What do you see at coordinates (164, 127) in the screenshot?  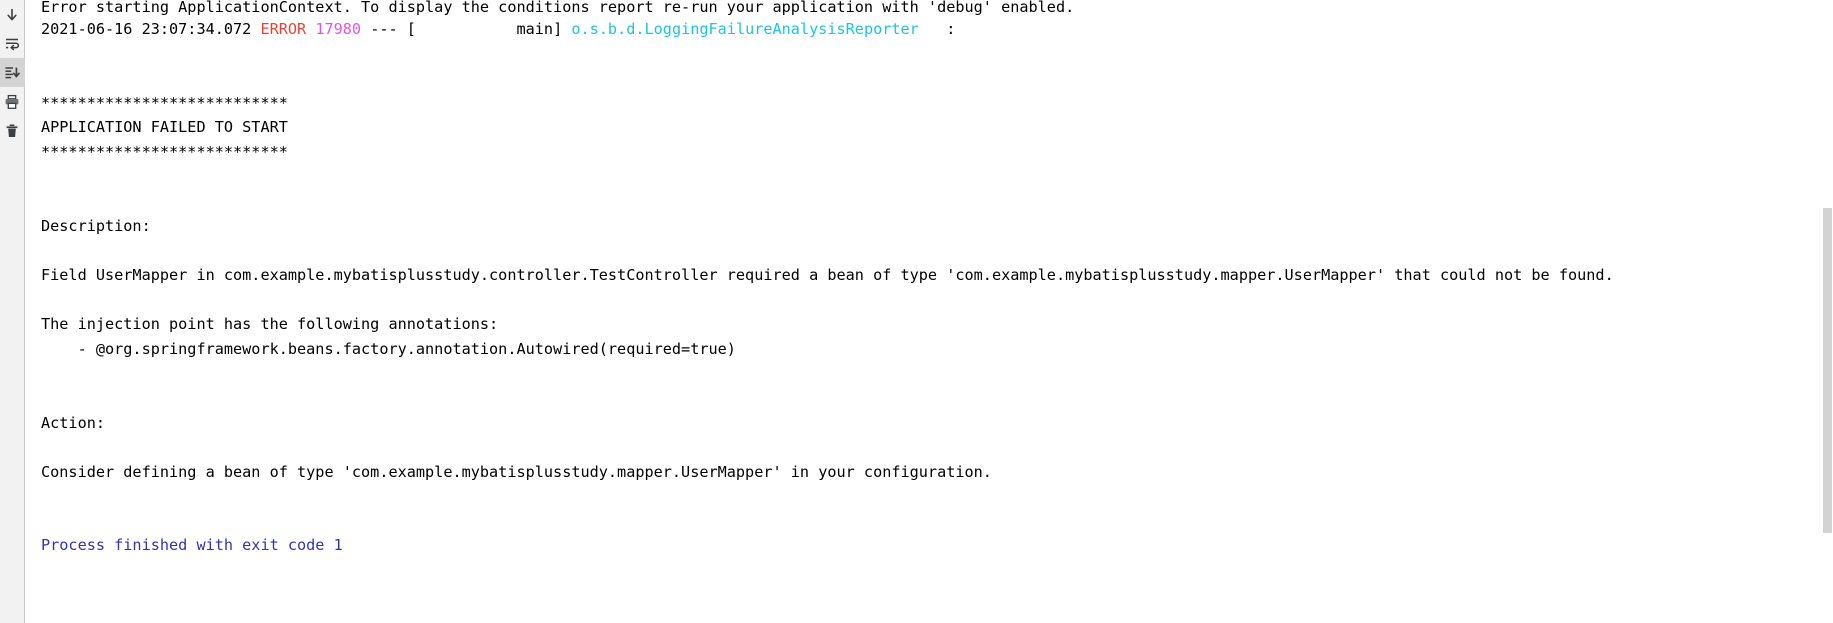 I see `console-text: APPLICATION FAILED TO START` at bounding box center [164, 127].